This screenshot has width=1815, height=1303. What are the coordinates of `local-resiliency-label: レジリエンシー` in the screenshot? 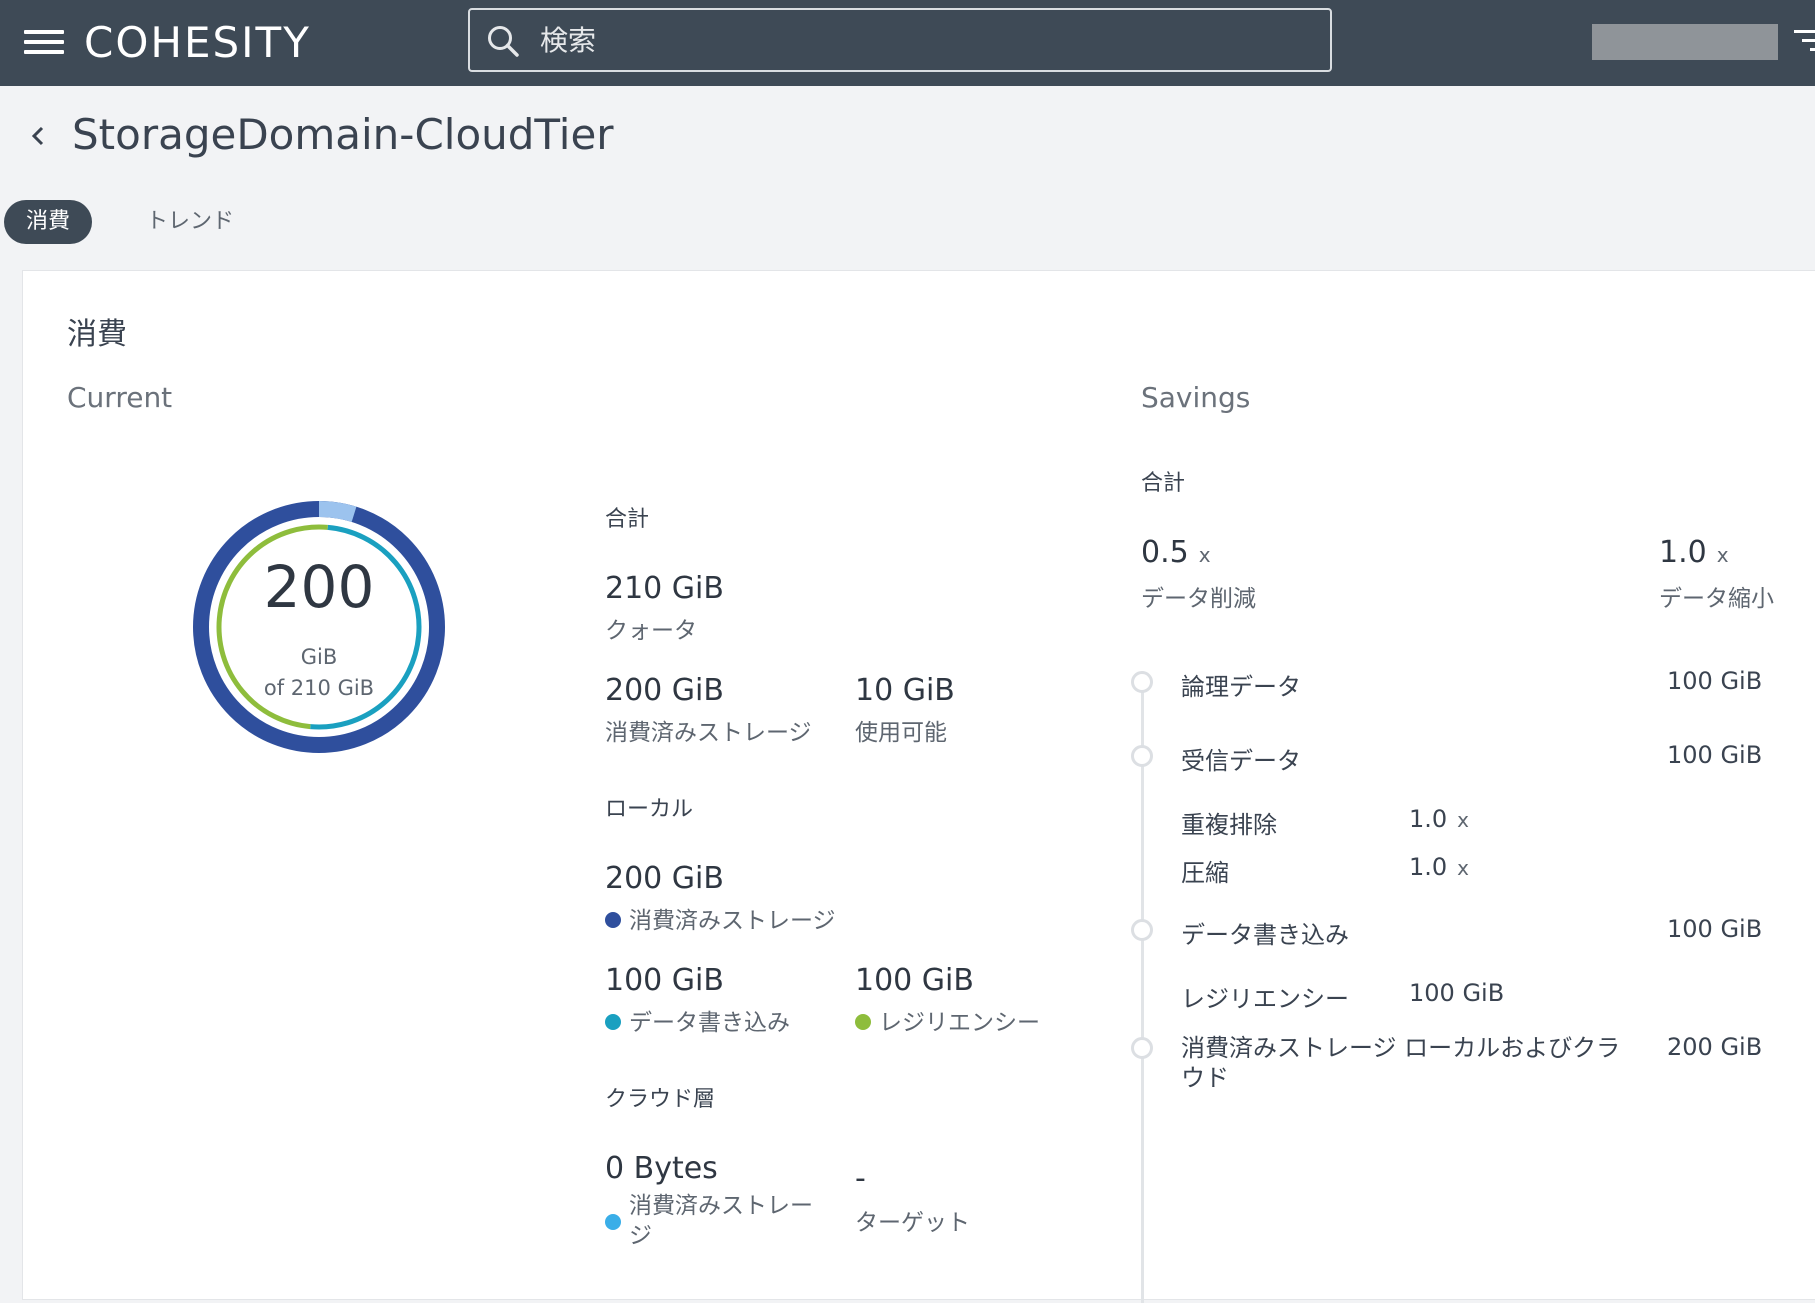 It's located at (959, 1023).